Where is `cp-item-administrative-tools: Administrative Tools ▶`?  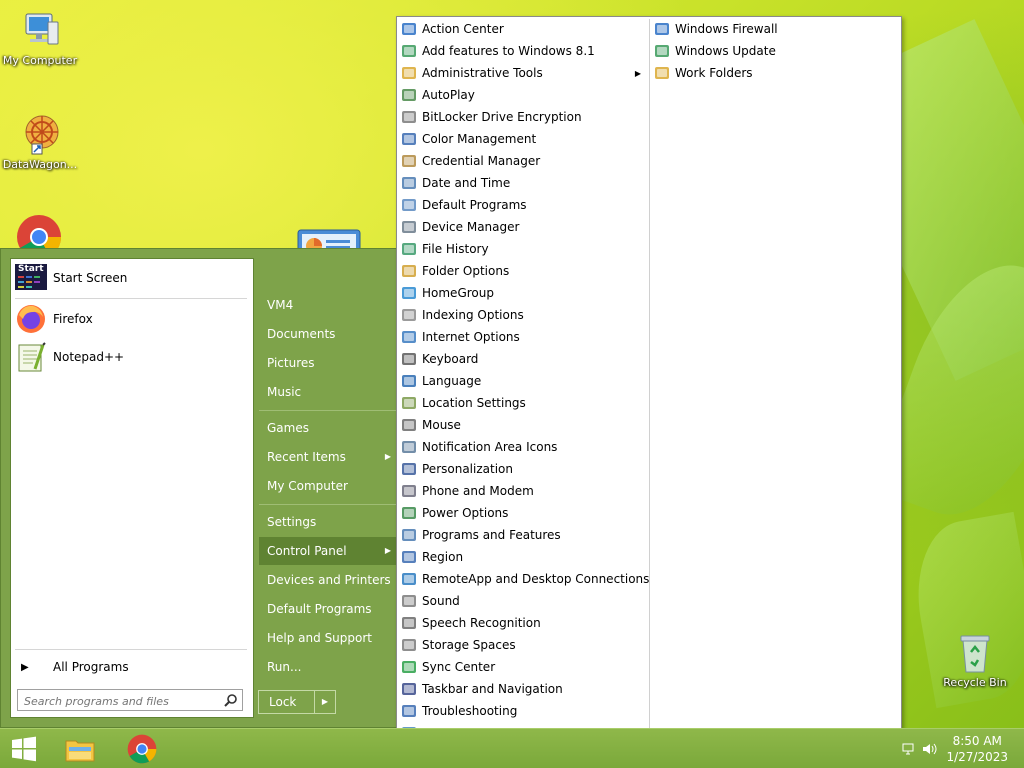 cp-item-administrative-tools: Administrative Tools ▶ is located at coordinates (523, 73).